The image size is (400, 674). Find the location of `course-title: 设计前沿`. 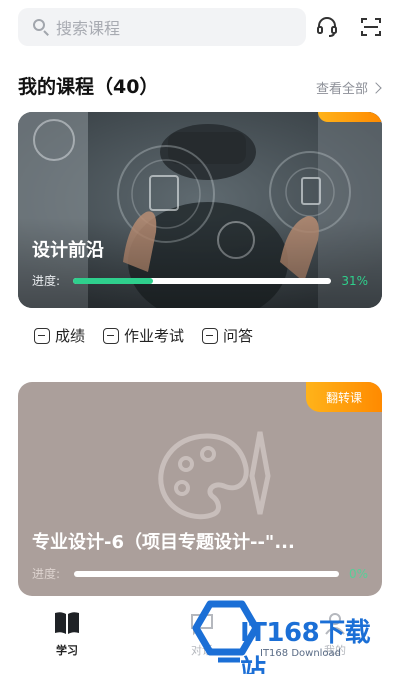

course-title: 设计前沿 is located at coordinates (68, 250).